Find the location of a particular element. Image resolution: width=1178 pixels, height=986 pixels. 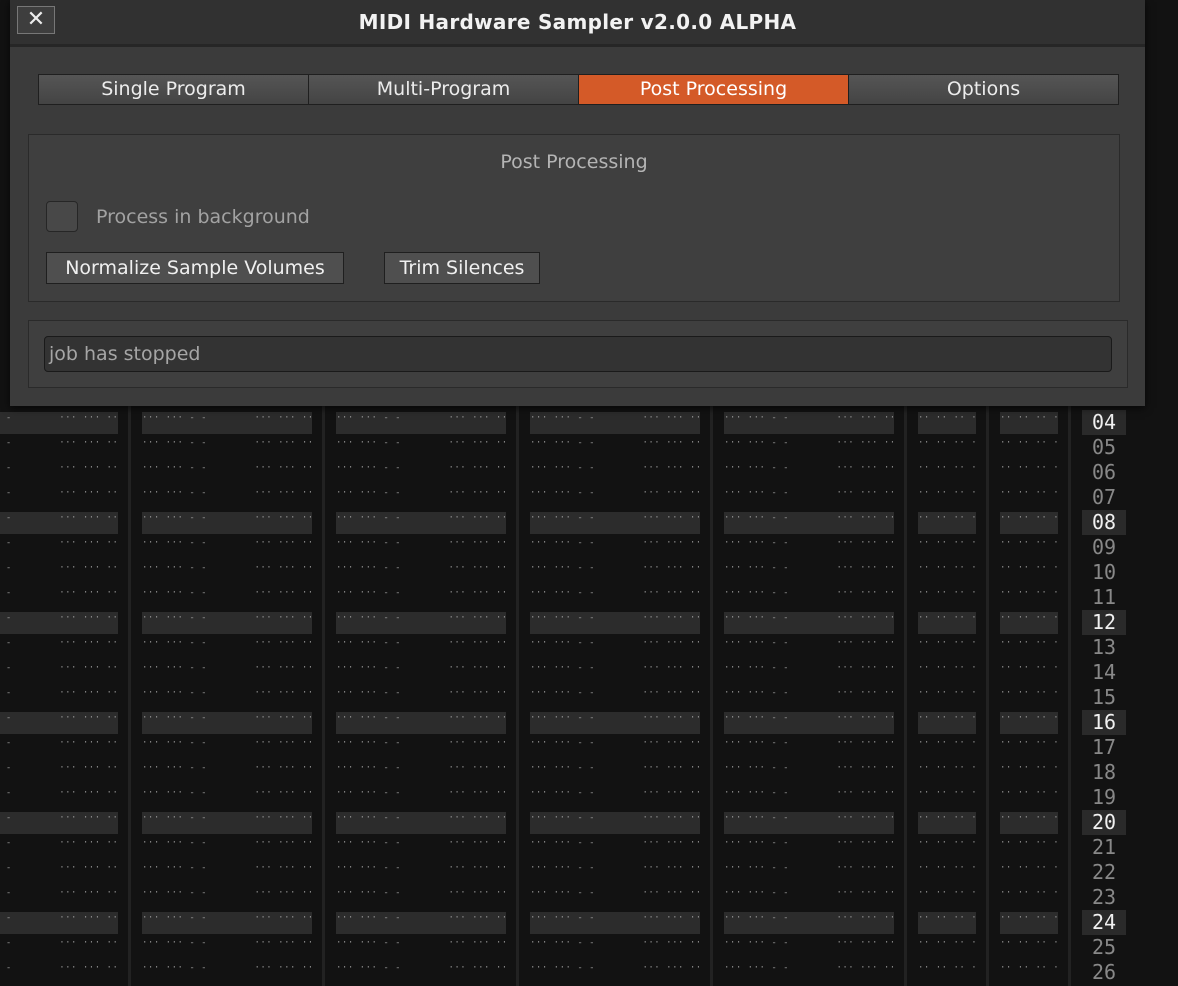

tab-multi-program: Multi-Program is located at coordinates (443, 89).